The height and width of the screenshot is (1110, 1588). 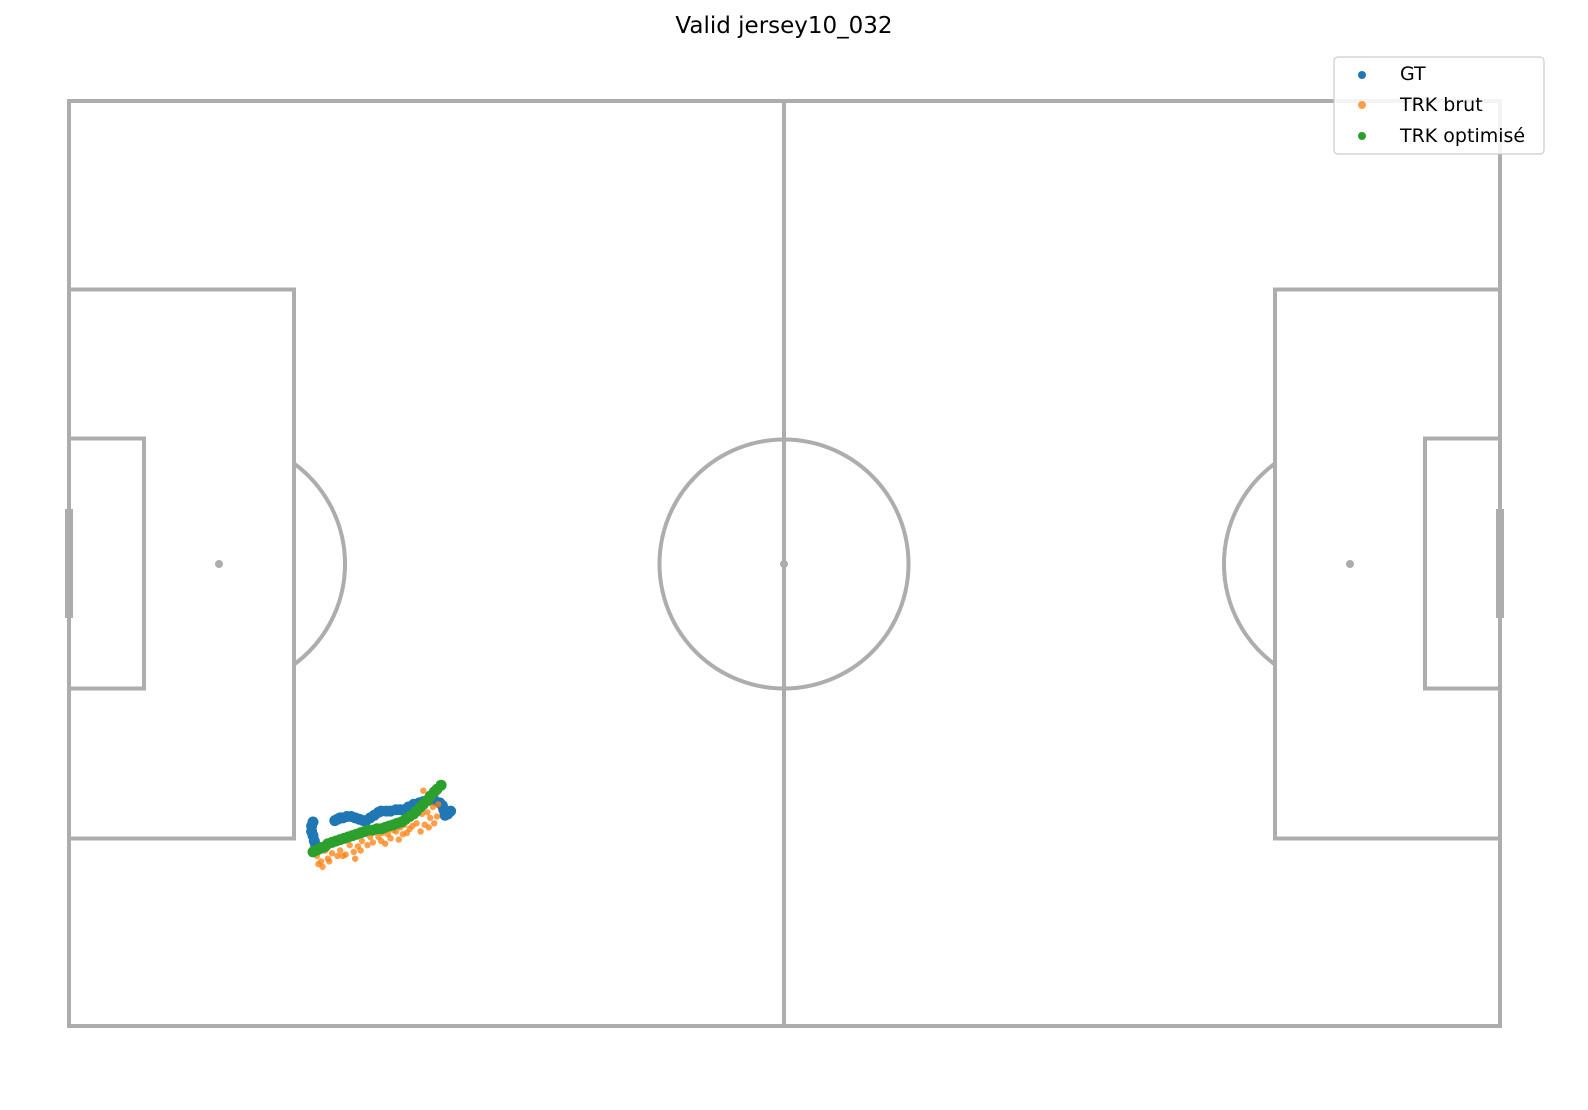 What do you see at coordinates (1462, 563) in the screenshot?
I see `right-goal-area` at bounding box center [1462, 563].